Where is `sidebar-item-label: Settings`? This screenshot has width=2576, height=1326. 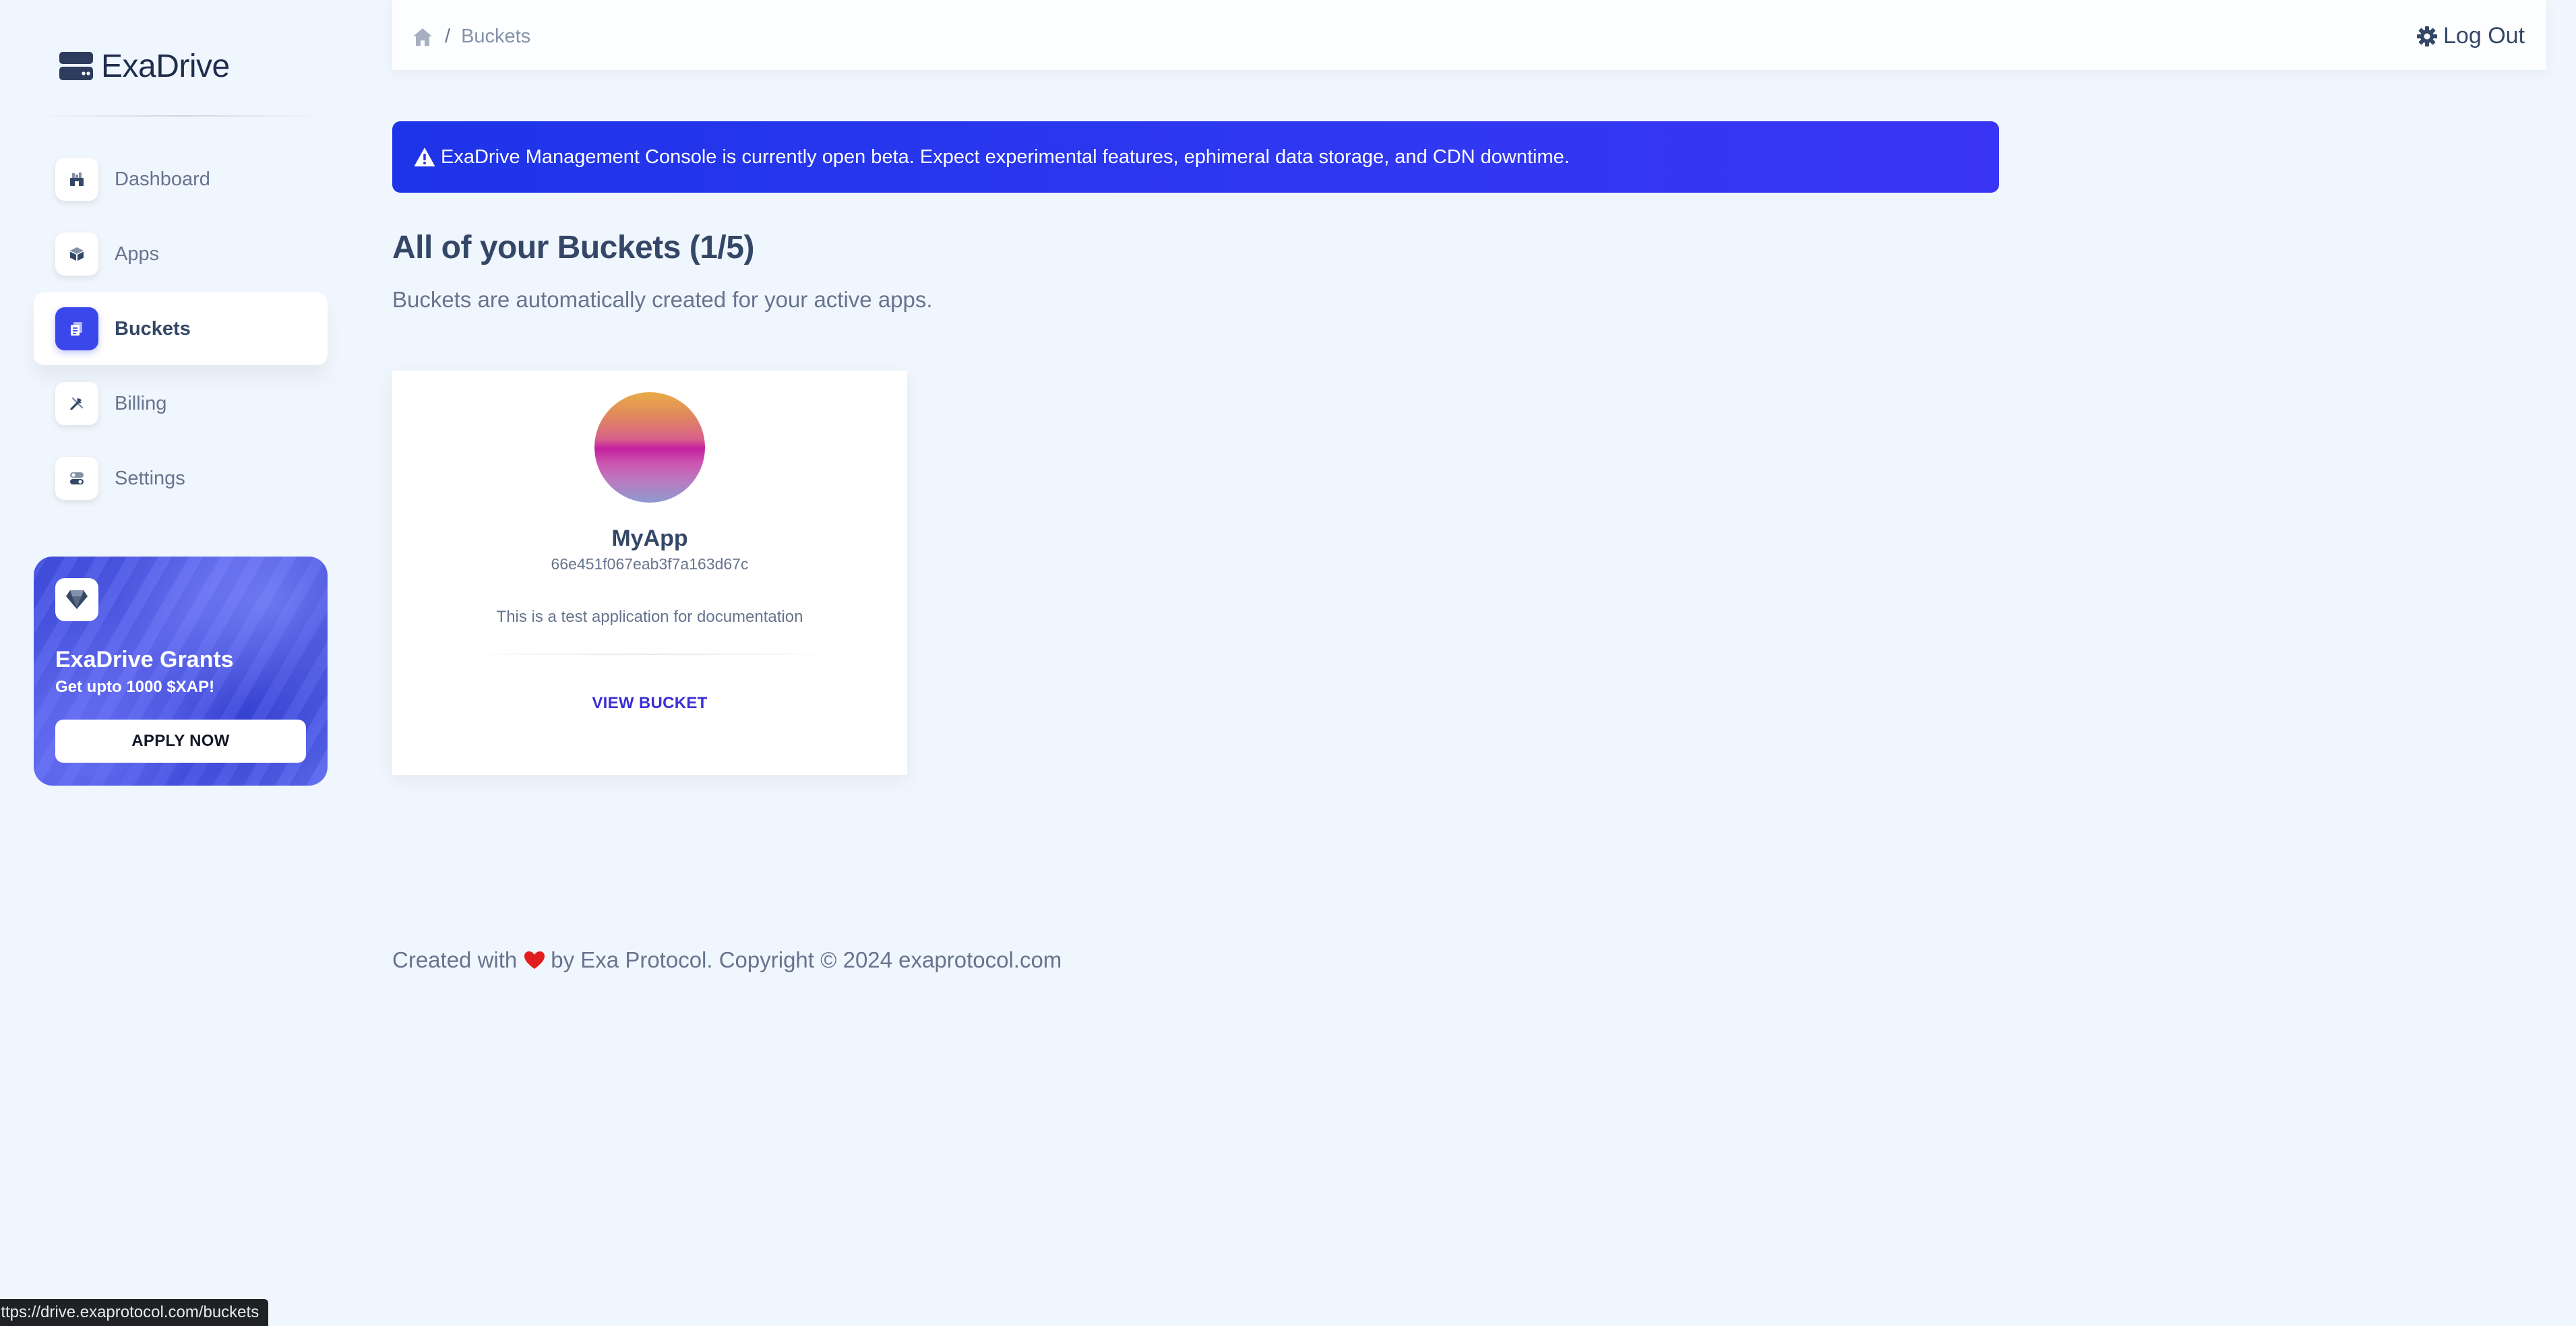
sidebar-item-label: Settings is located at coordinates (150, 478).